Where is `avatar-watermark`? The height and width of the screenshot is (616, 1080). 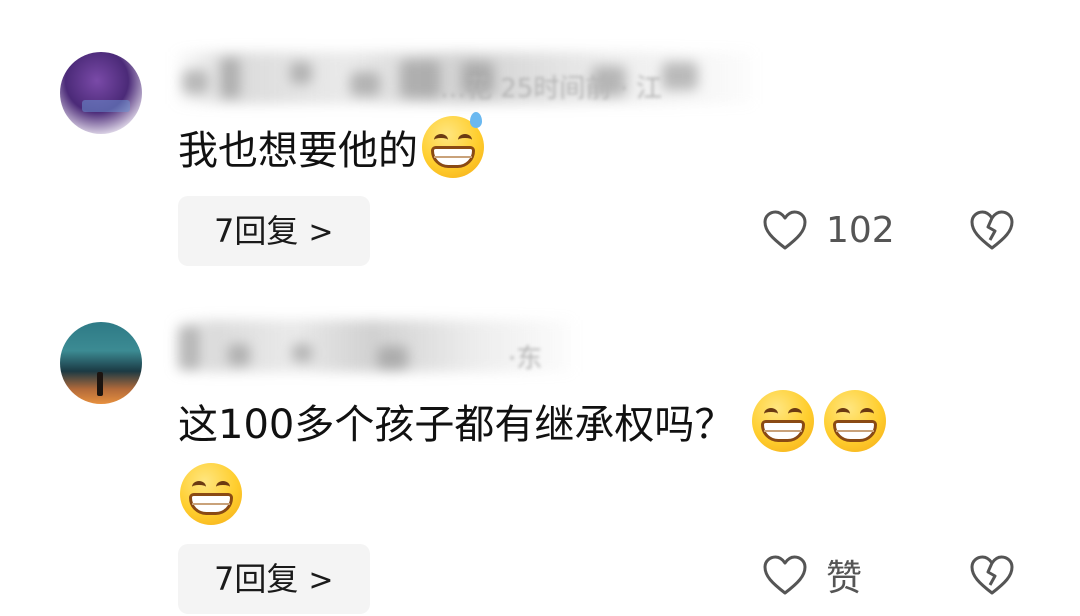 avatar-watermark is located at coordinates (106, 106).